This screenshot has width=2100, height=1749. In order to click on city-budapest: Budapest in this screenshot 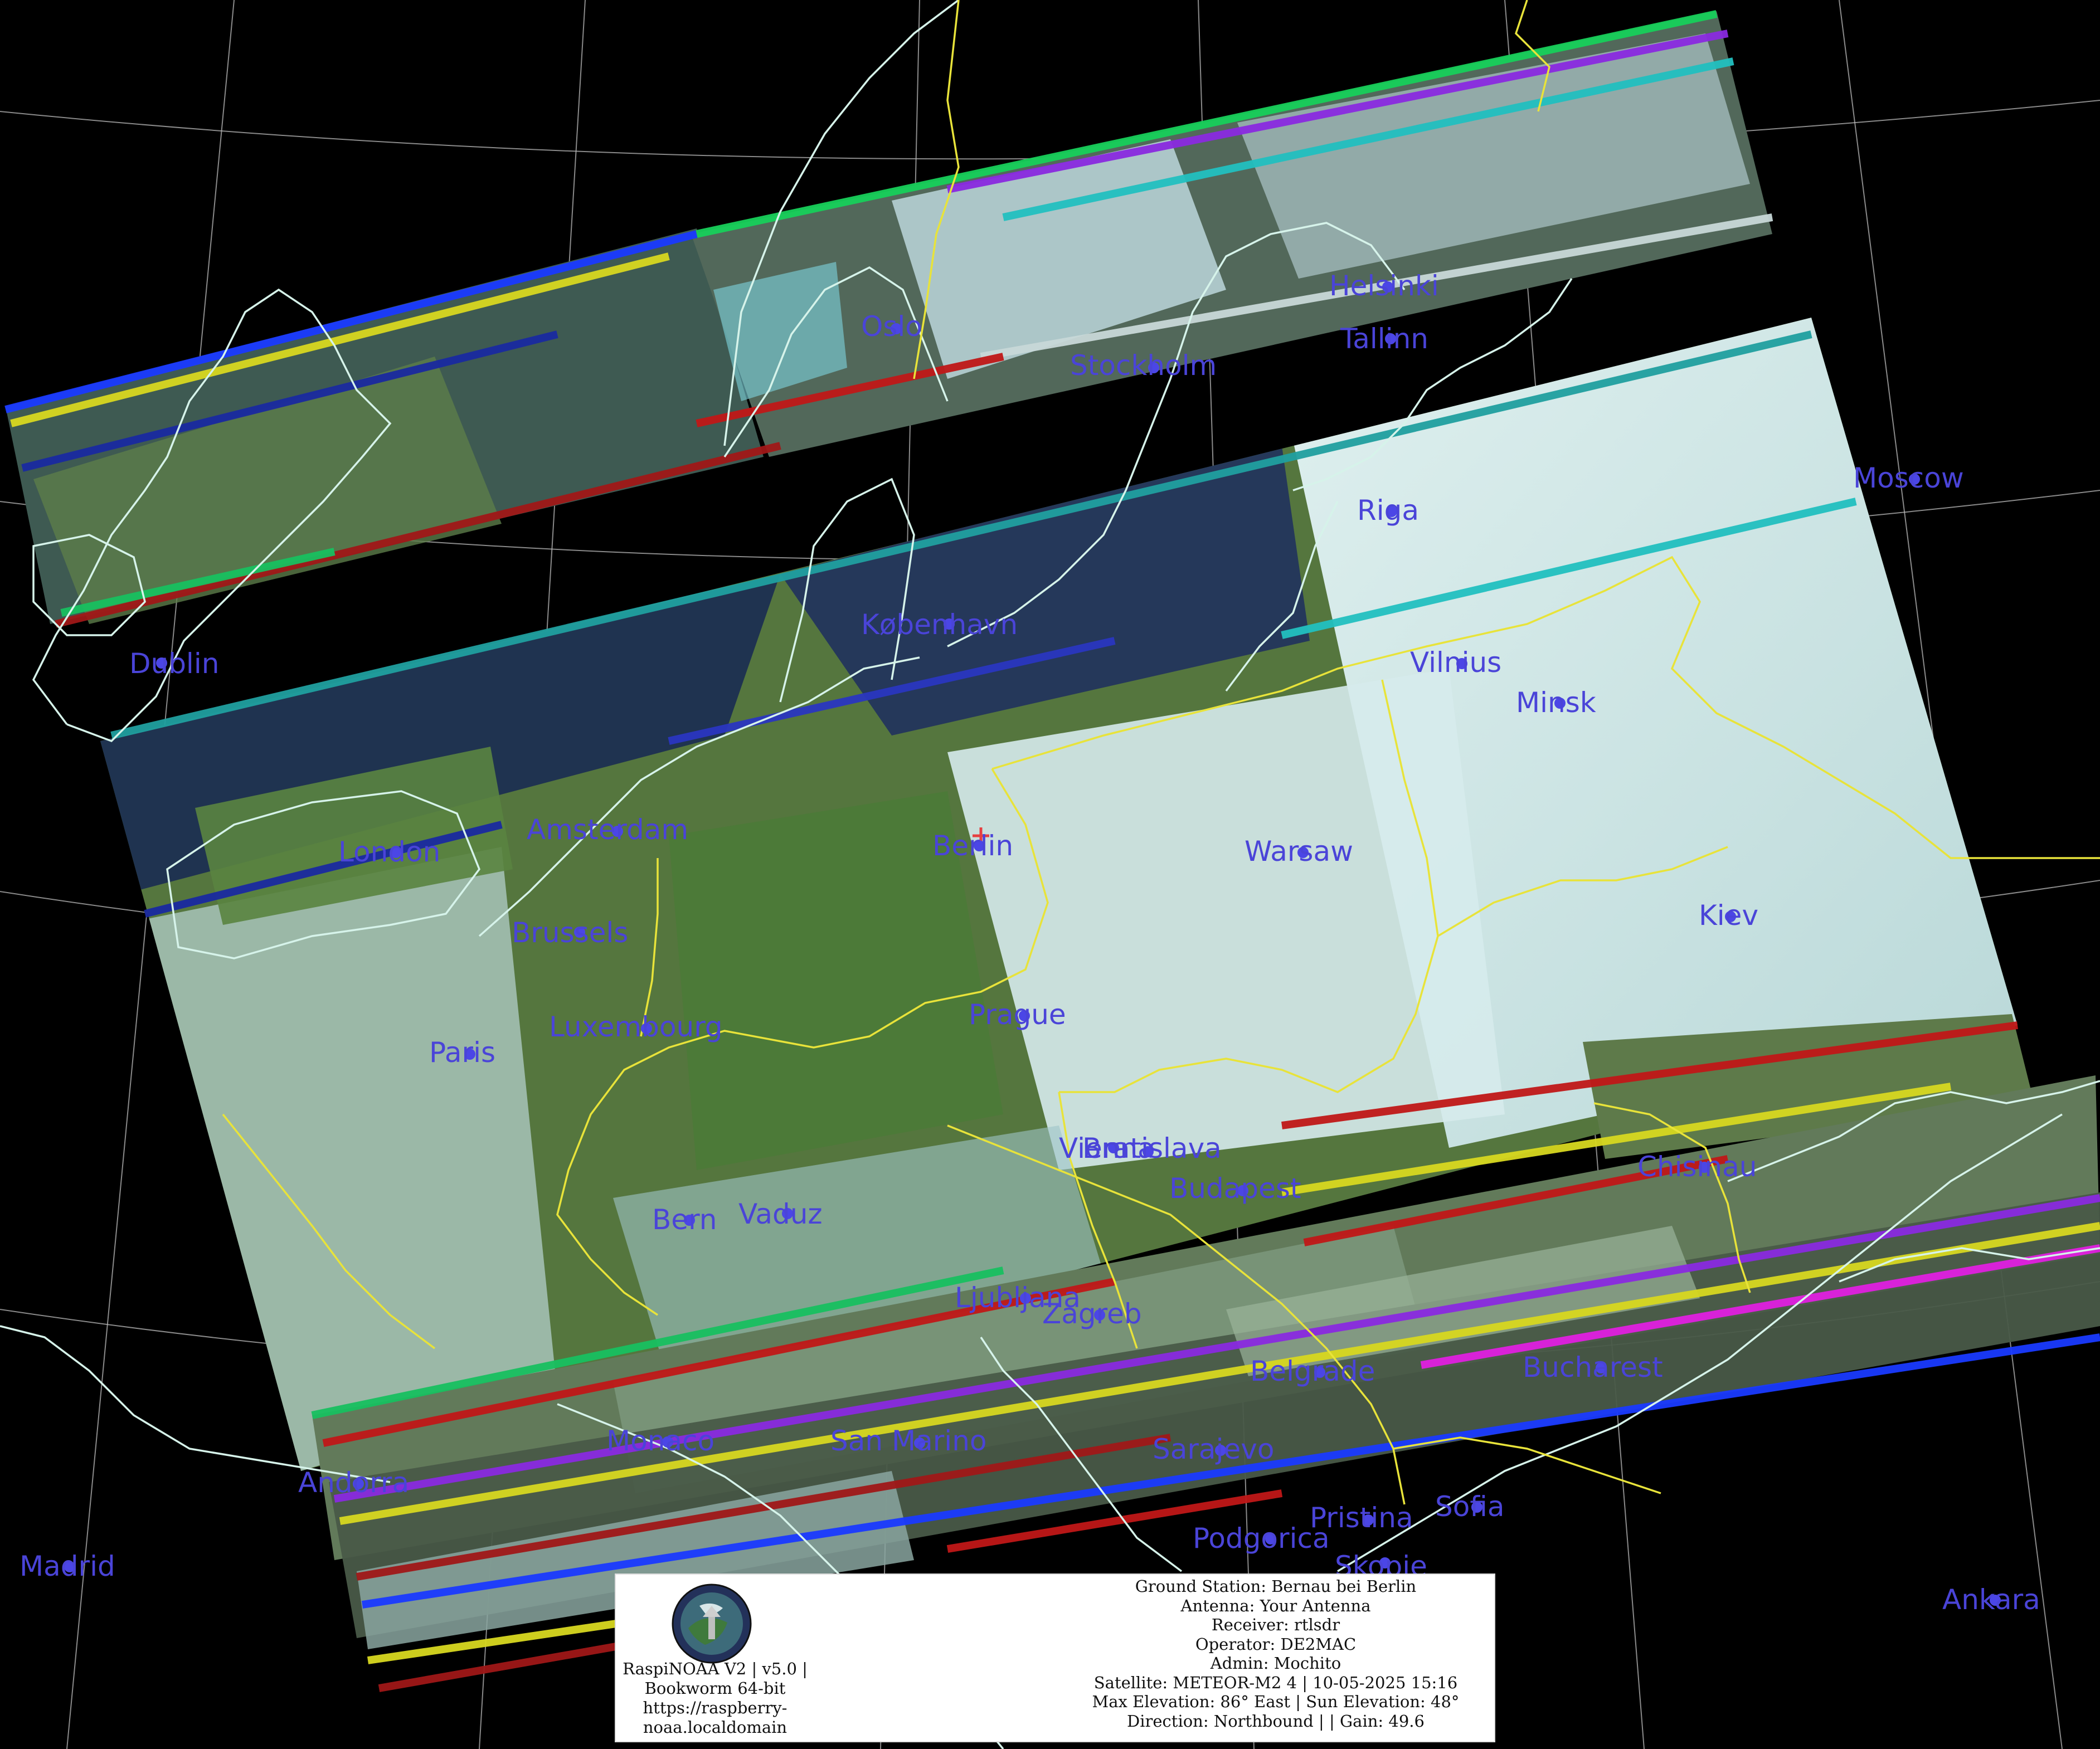, I will do `click(1235, 1188)`.